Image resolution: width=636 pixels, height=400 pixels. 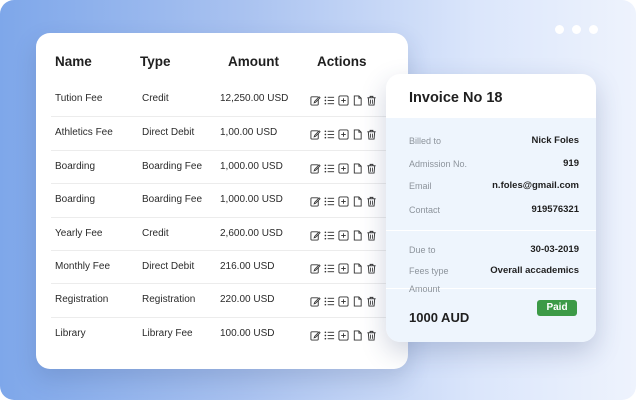 I want to click on table-row: Tution Fee Credit 12,250.00 USD, so click(x=221, y=99).